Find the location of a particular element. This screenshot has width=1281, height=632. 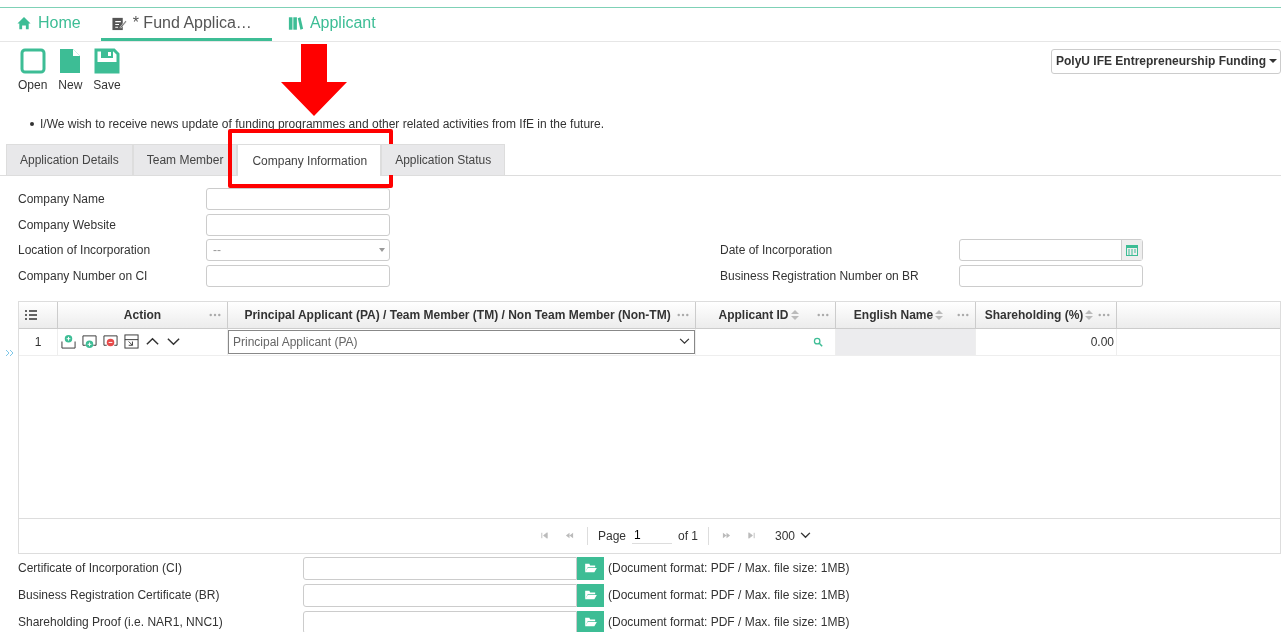

first-page-icon is located at coordinates (544, 535).